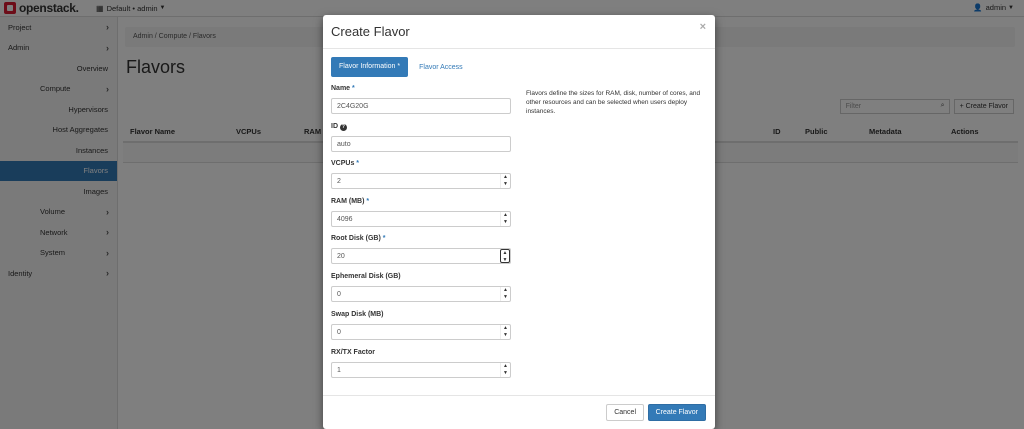  I want to click on tab-label: Flavor Information, so click(367, 66).